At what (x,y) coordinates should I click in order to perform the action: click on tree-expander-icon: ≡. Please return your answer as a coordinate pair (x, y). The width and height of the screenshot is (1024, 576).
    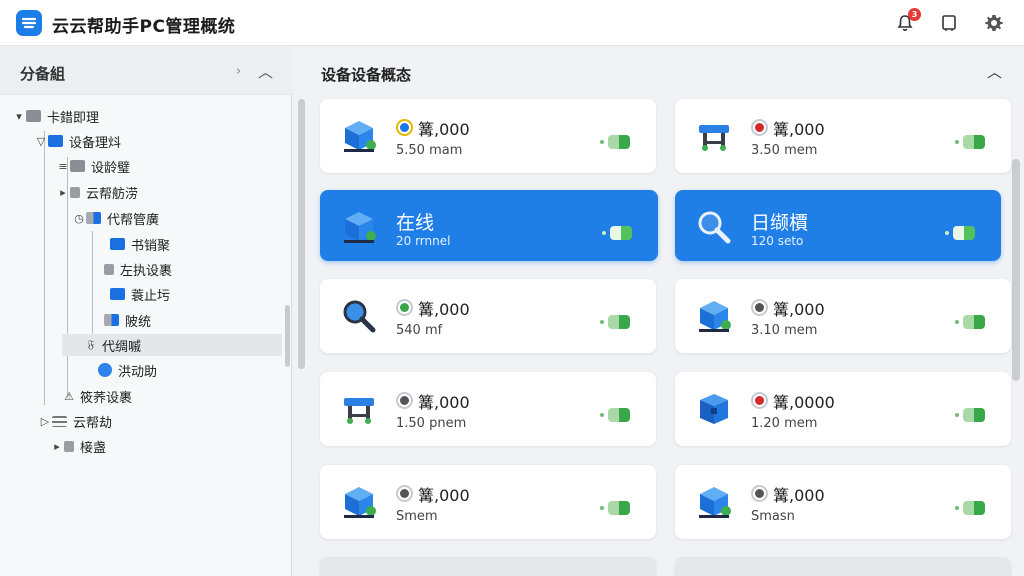
    Looking at the image, I should click on (63, 166).